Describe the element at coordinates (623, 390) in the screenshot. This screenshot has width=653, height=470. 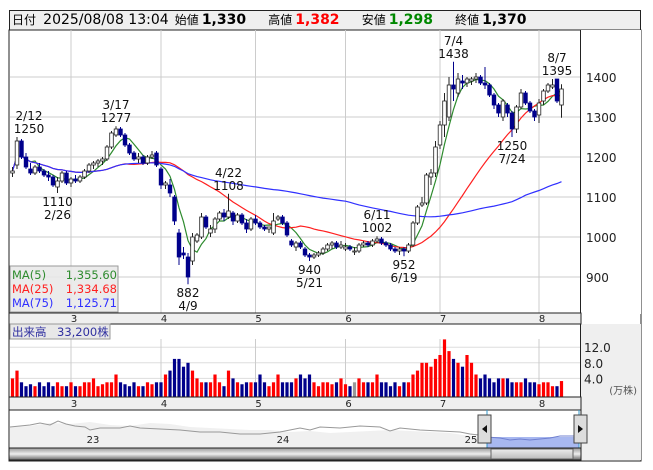
I see `volume-unit: (万株)` at that location.